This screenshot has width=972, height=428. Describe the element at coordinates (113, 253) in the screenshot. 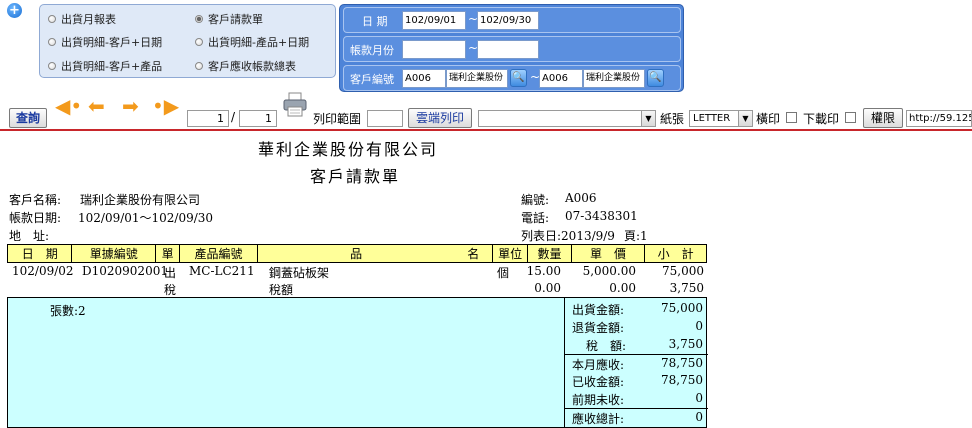

I see `col-doc-no: 單據編號` at that location.